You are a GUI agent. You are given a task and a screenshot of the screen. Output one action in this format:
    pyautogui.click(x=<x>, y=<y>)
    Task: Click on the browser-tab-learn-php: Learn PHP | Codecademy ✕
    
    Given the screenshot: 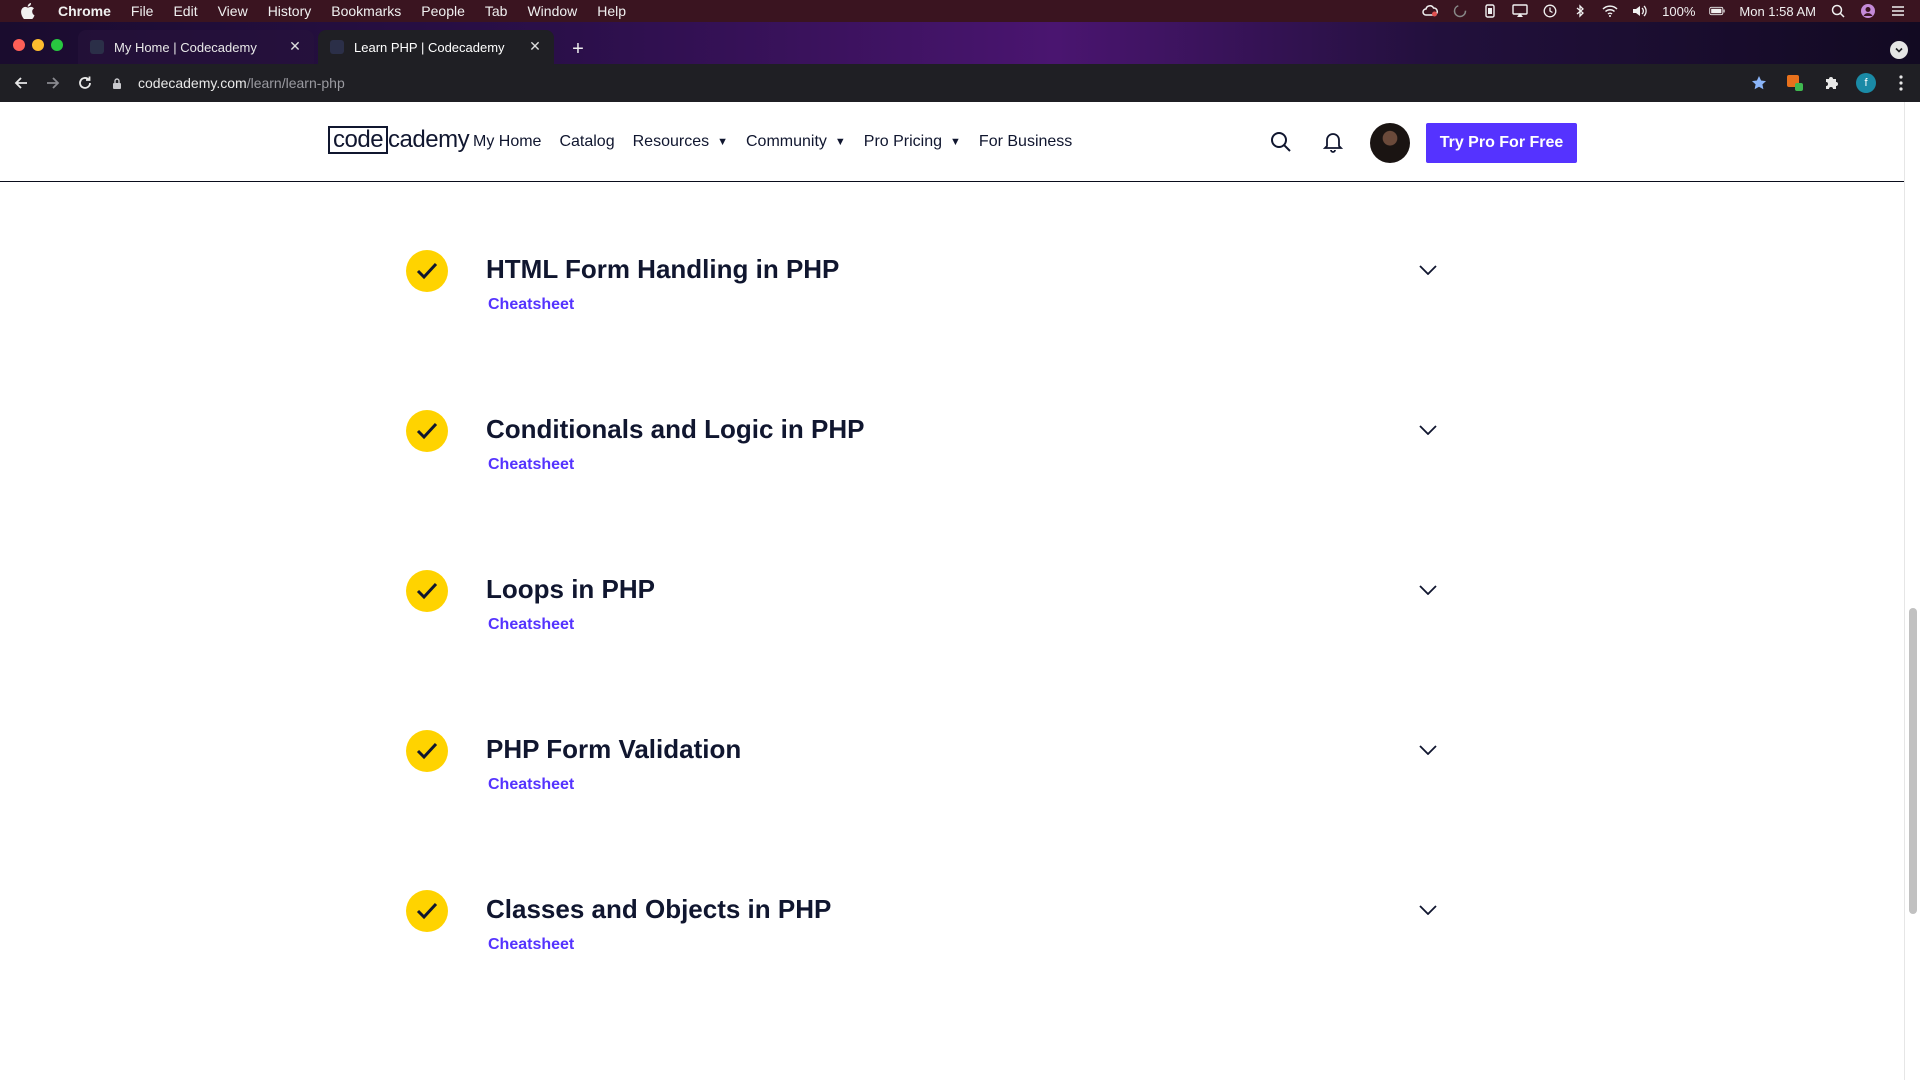 What is the action you would take?
    pyautogui.click(x=436, y=47)
    